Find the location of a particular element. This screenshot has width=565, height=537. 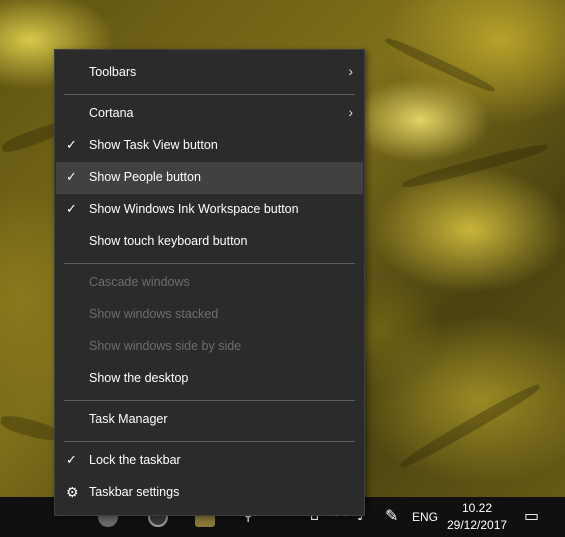

menu-item-taskbar-settings: ⚙ Taskbar settings is located at coordinates (209, 493).